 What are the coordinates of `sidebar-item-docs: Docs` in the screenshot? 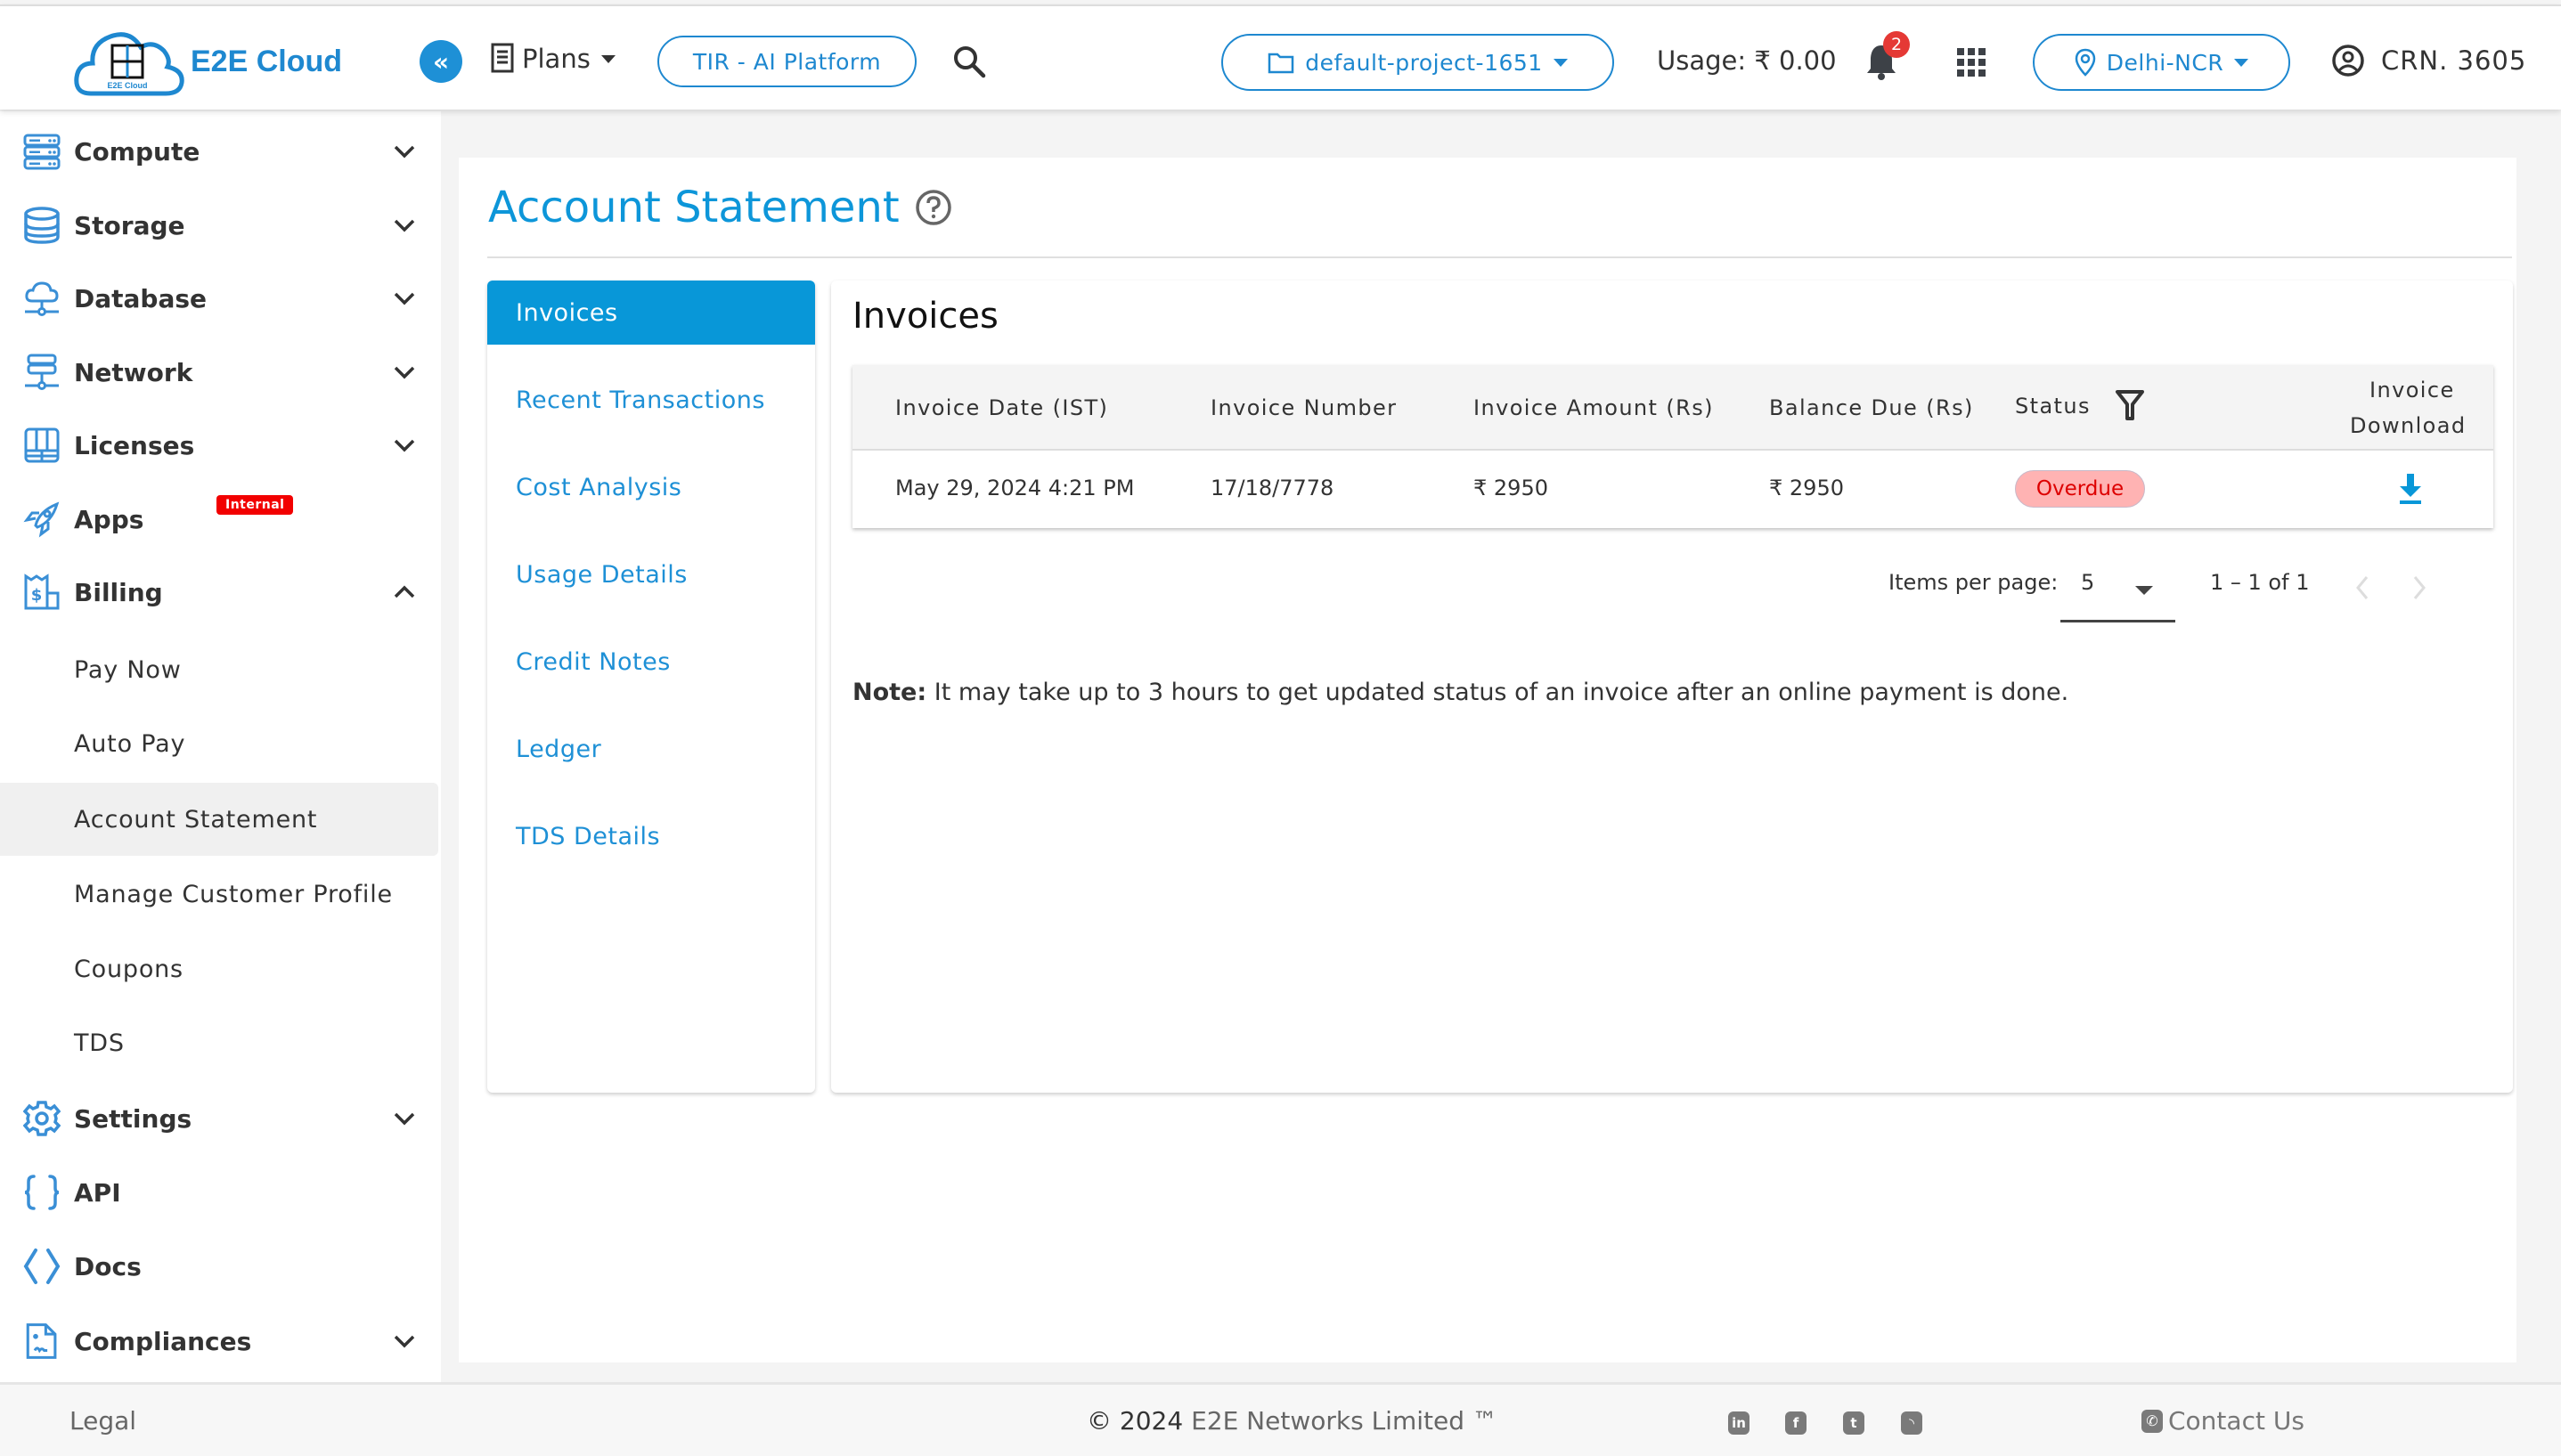 It's located at (220, 1266).